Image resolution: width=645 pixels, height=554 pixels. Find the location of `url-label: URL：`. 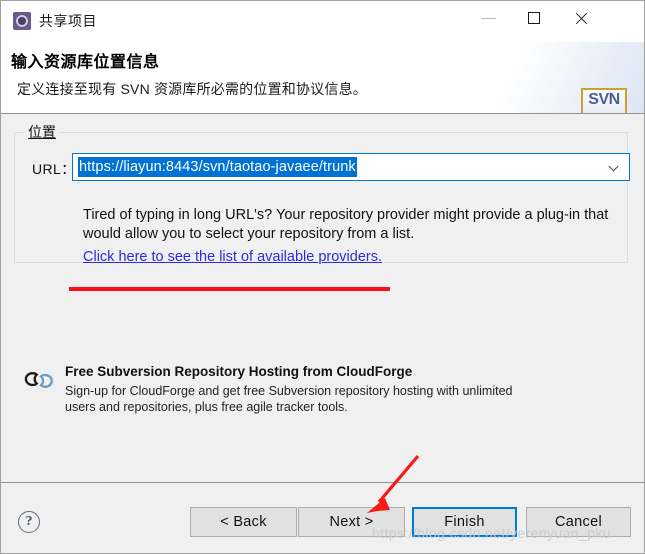

url-label: URL： is located at coordinates (54, 169).